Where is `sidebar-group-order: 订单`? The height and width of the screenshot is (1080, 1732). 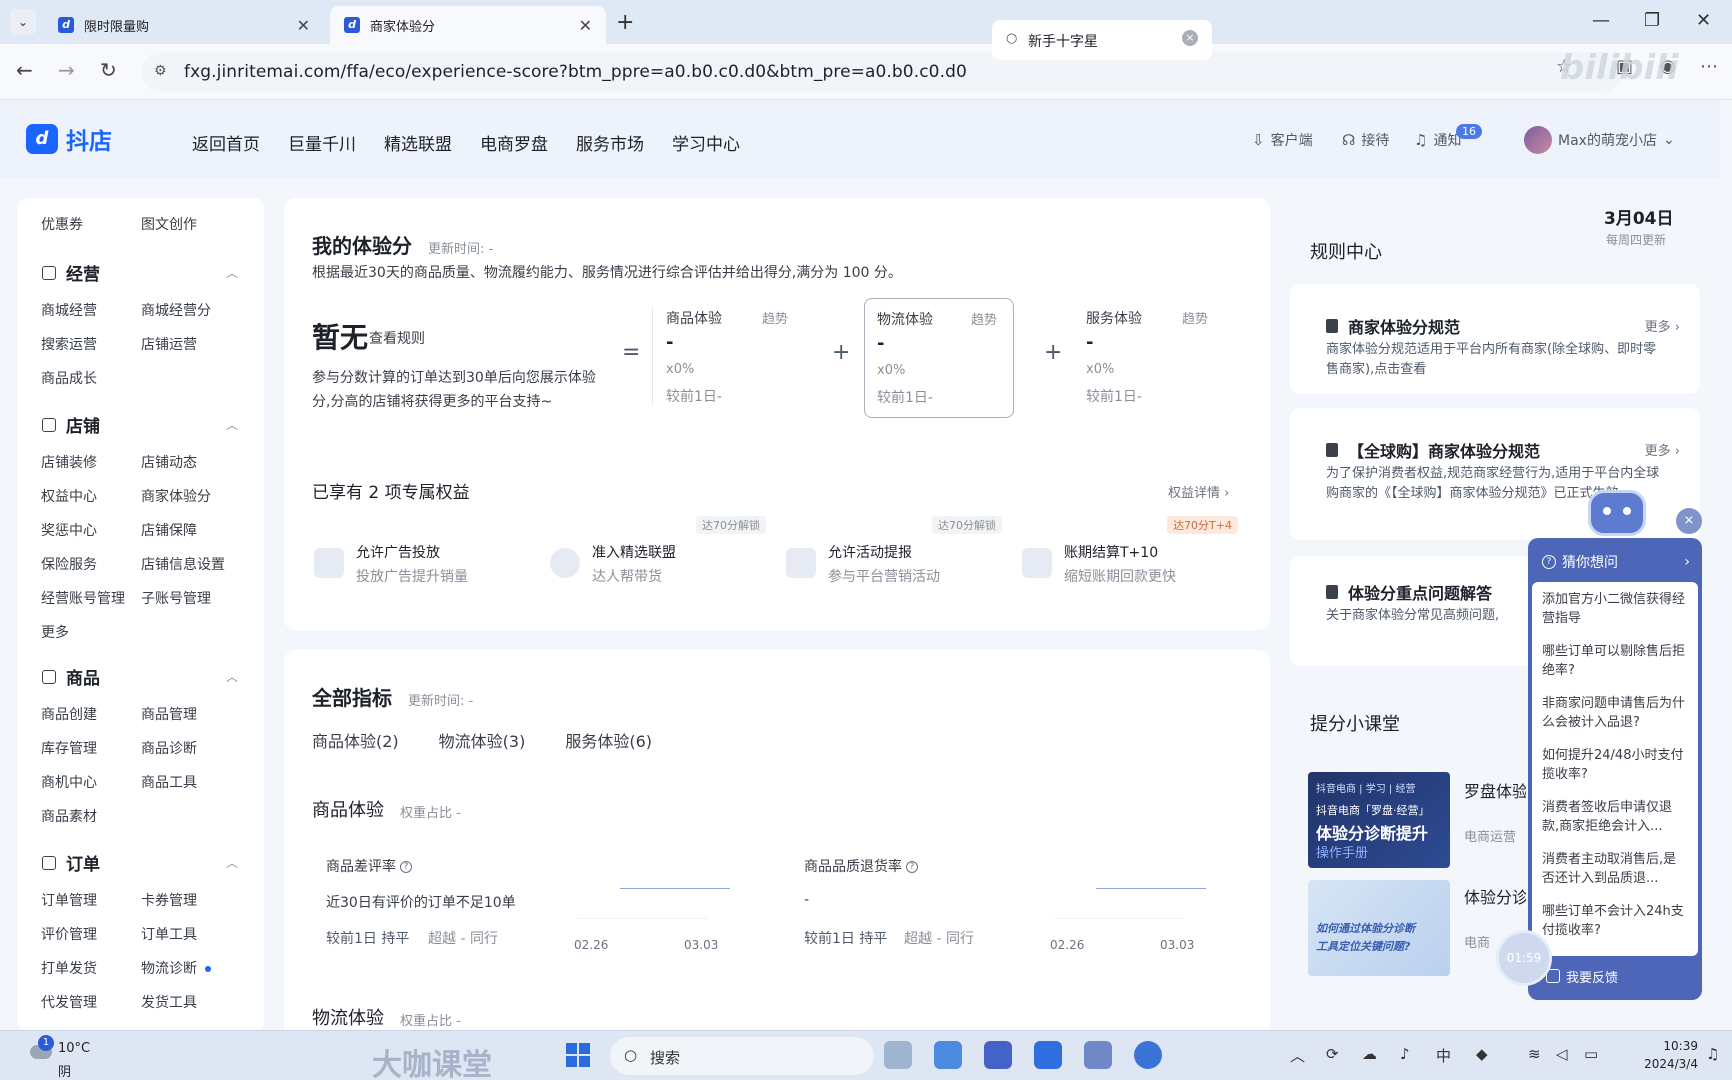 sidebar-group-order: 订单 is located at coordinates (71, 862).